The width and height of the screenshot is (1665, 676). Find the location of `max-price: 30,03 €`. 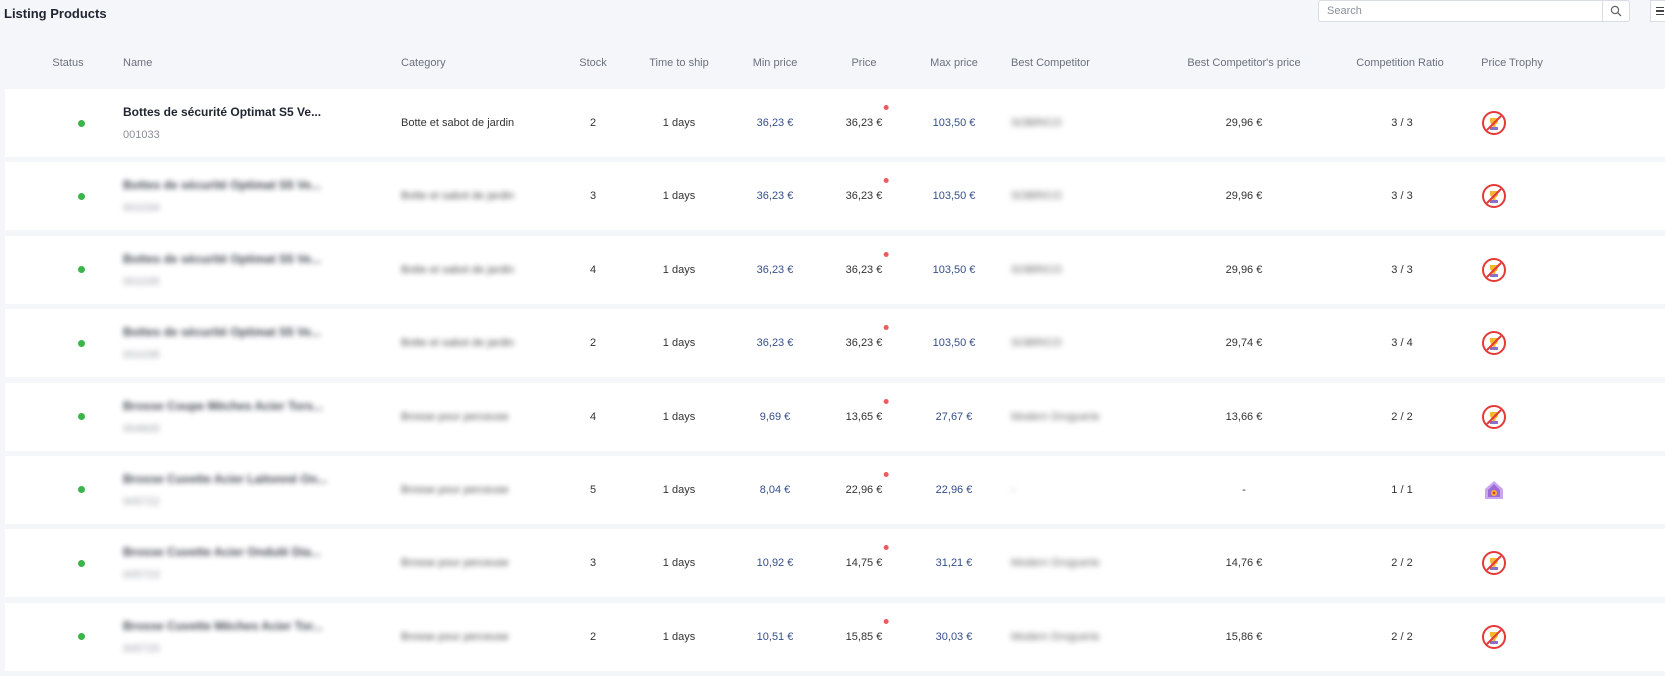

max-price: 30,03 € is located at coordinates (954, 637).